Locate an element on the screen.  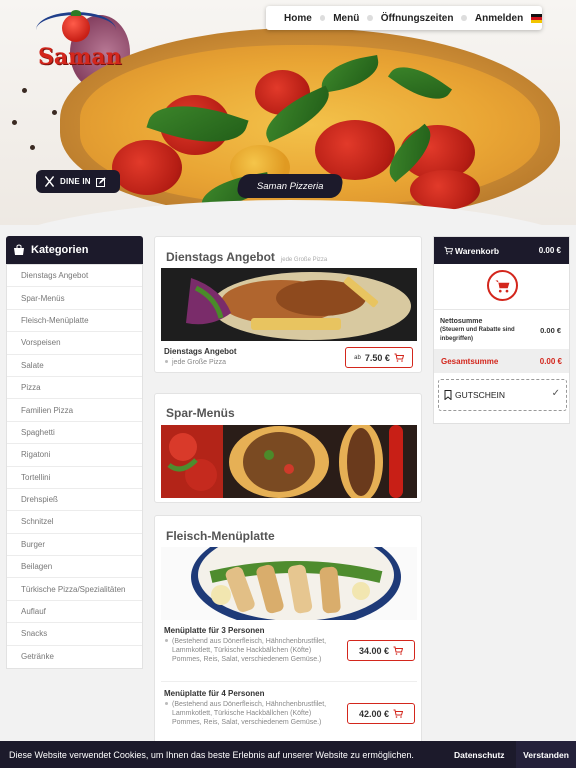
bookmark-icon is located at coordinates (448, 395).